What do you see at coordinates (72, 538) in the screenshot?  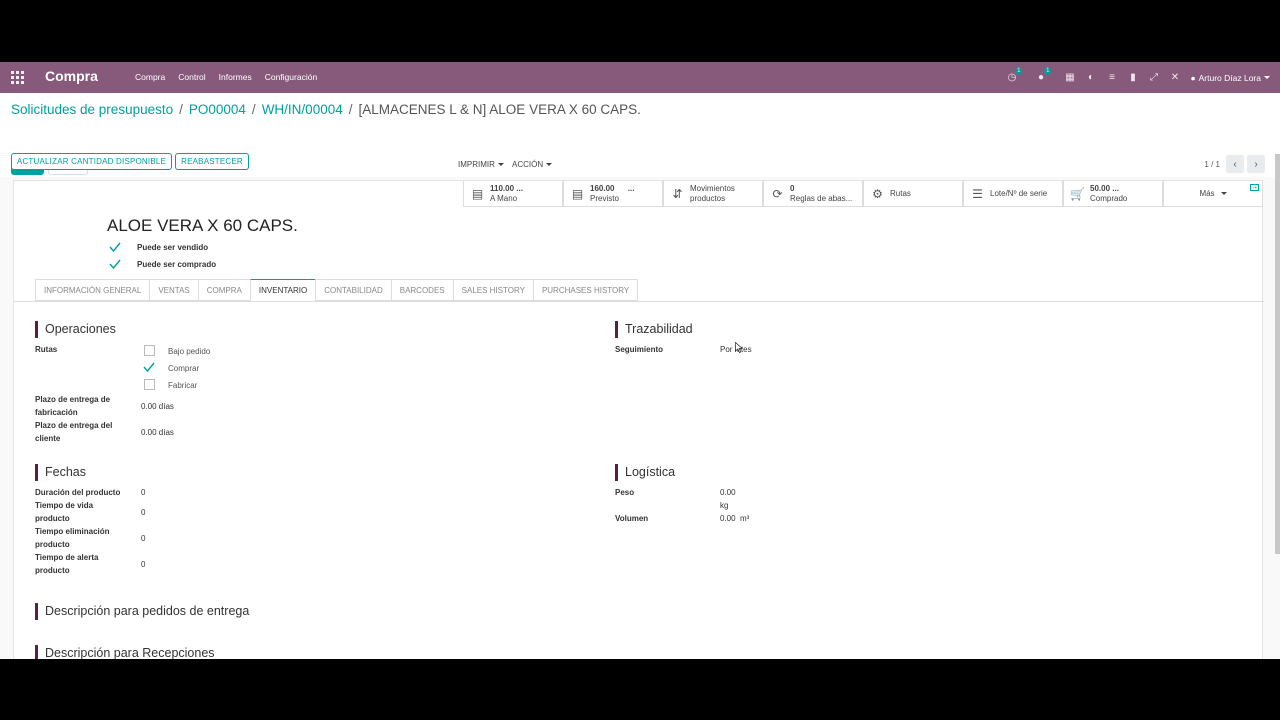 I see `removal-time-label: Tiempo eliminación producto` at bounding box center [72, 538].